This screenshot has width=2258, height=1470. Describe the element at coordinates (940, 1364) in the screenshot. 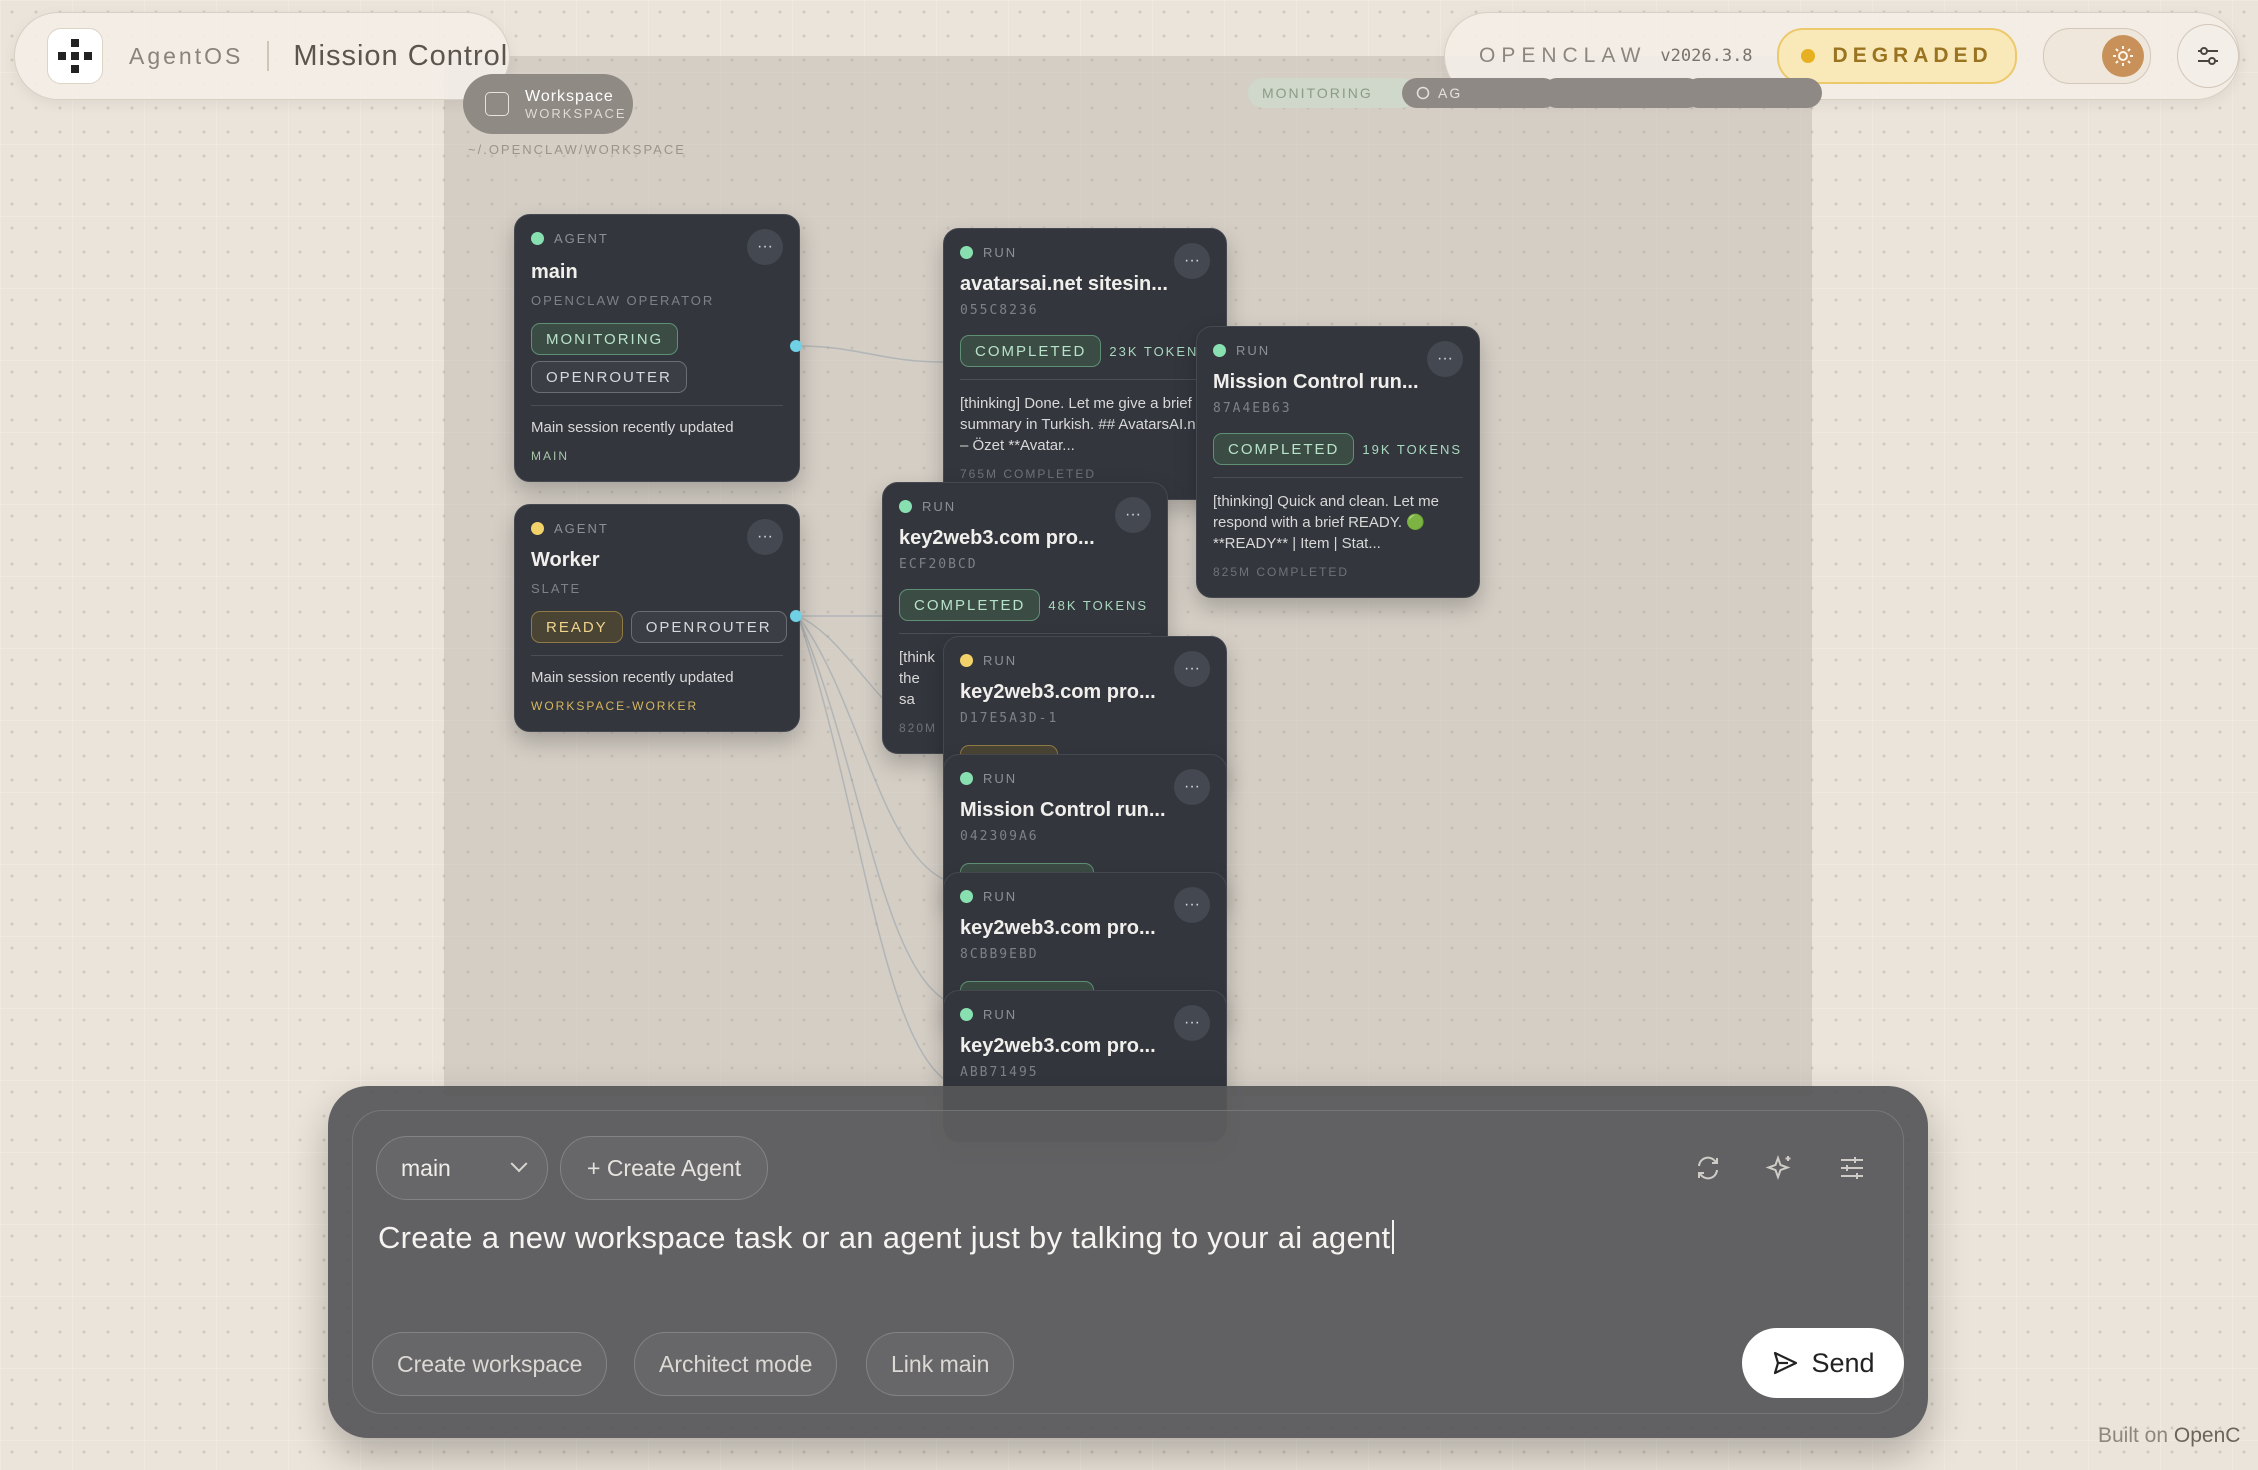

I see `link-main-button: Link main` at that location.